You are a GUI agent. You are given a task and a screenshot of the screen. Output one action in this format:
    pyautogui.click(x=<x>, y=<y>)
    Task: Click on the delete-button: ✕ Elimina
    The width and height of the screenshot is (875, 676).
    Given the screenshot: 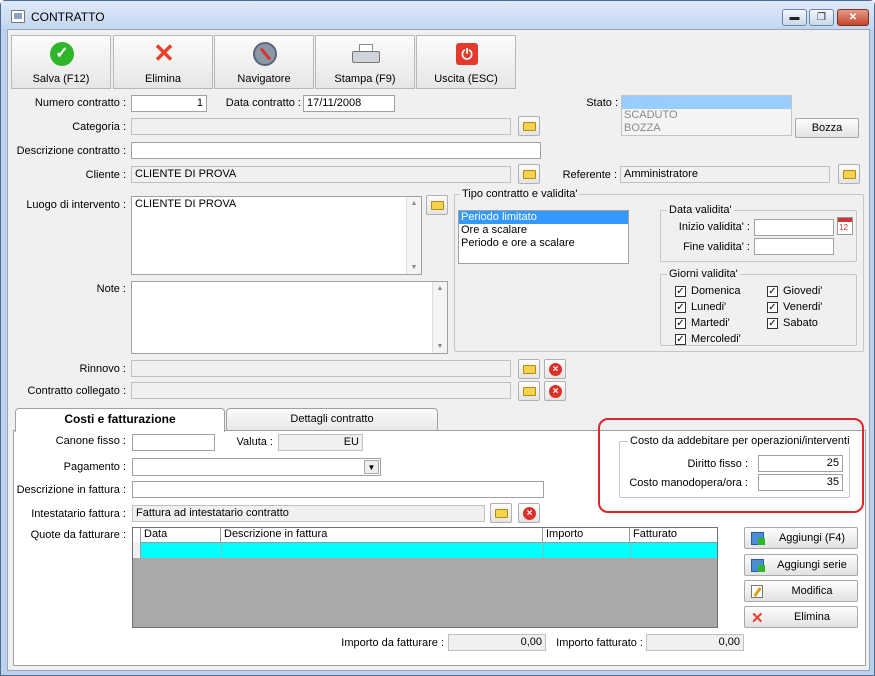 What is the action you would take?
    pyautogui.click(x=163, y=62)
    